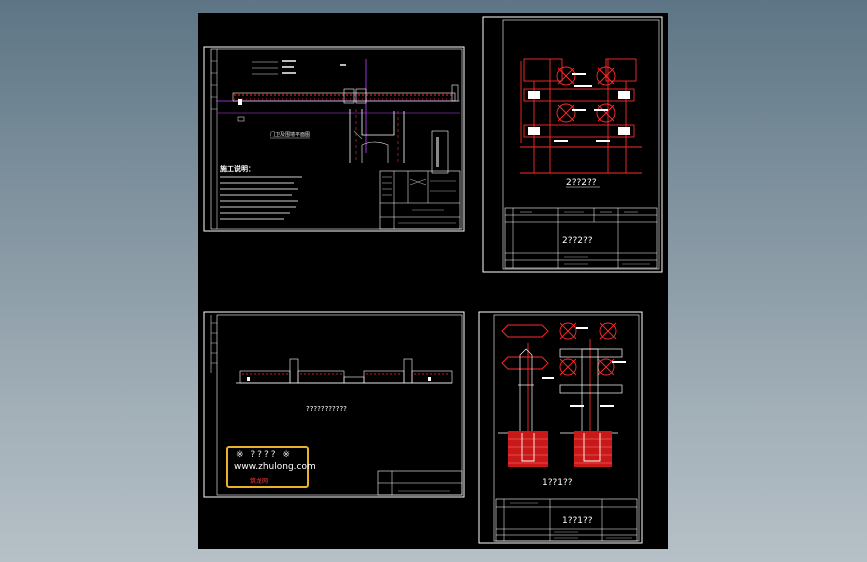 Image resolution: width=867 pixels, height=562 pixels. What do you see at coordinates (290, 134) in the screenshot?
I see `plan-title: 门卫及围墙平面图` at bounding box center [290, 134].